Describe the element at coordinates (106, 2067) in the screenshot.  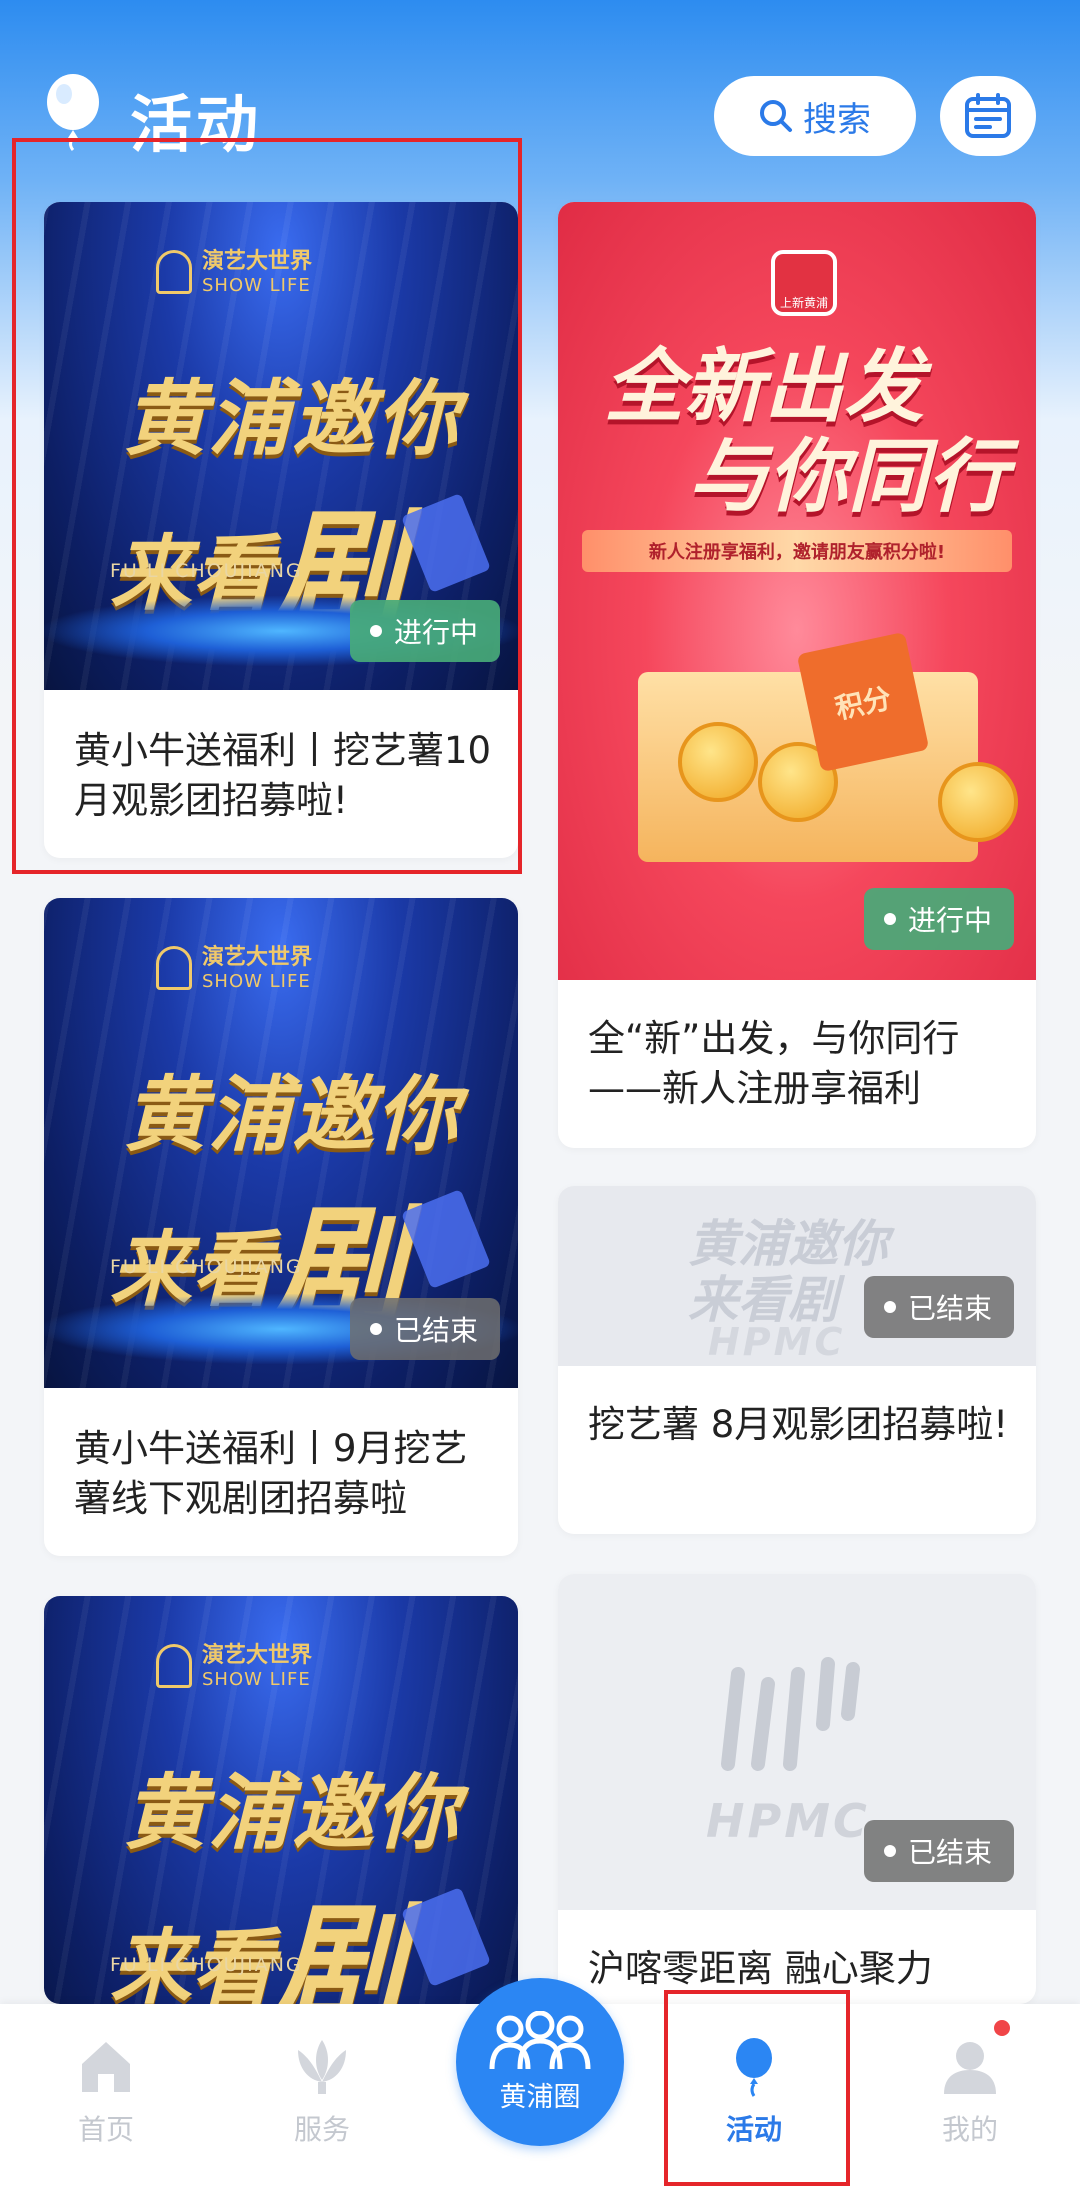
I see `home-icon` at that location.